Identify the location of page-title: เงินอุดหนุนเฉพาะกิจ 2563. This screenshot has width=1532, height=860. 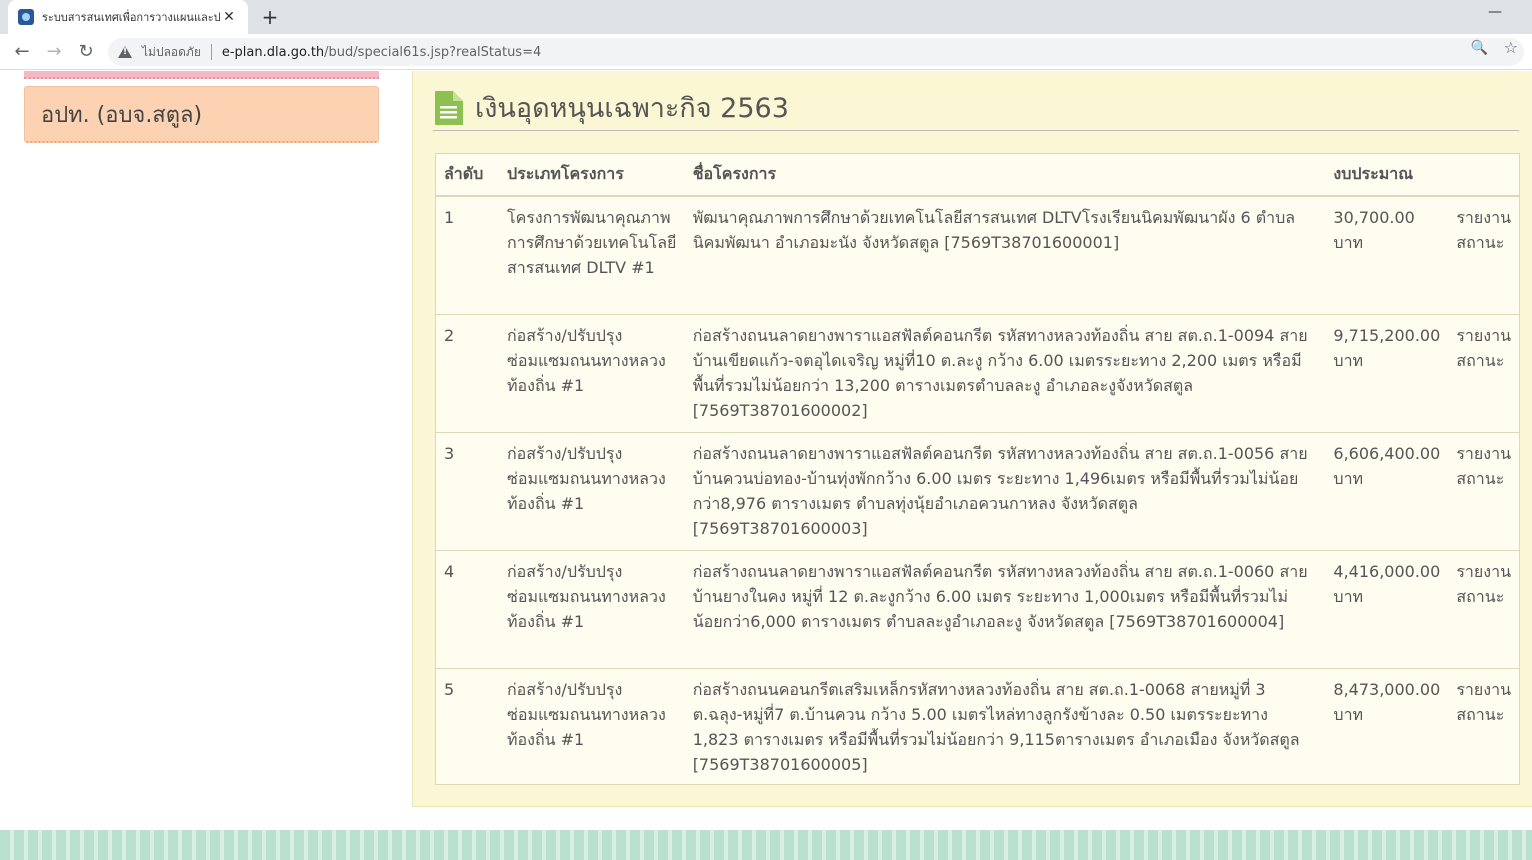
(632, 108).